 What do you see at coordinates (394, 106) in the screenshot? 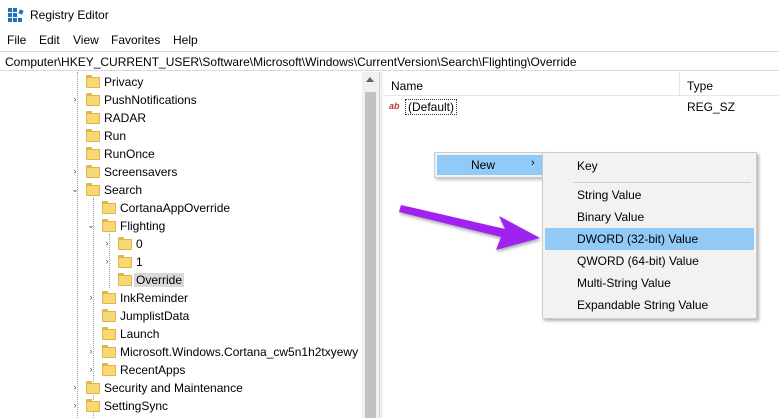
I see `ab-string-icon: ab` at bounding box center [394, 106].